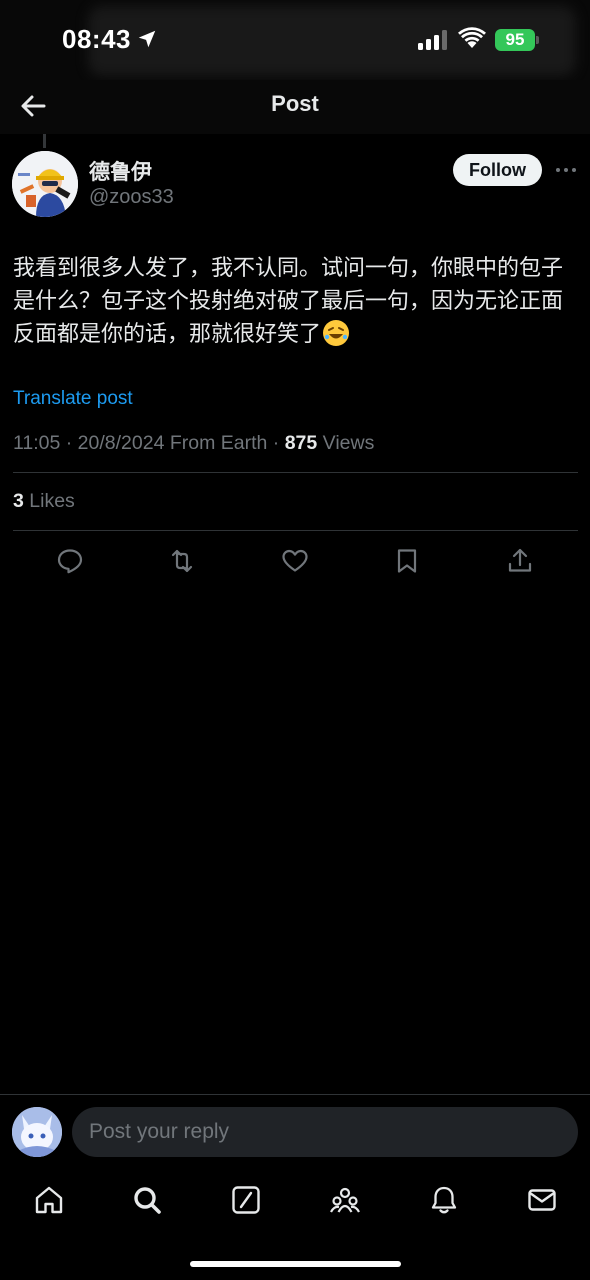 This screenshot has width=590, height=1280. Describe the element at coordinates (444, 1200) in the screenshot. I see `notifications-icon` at that location.